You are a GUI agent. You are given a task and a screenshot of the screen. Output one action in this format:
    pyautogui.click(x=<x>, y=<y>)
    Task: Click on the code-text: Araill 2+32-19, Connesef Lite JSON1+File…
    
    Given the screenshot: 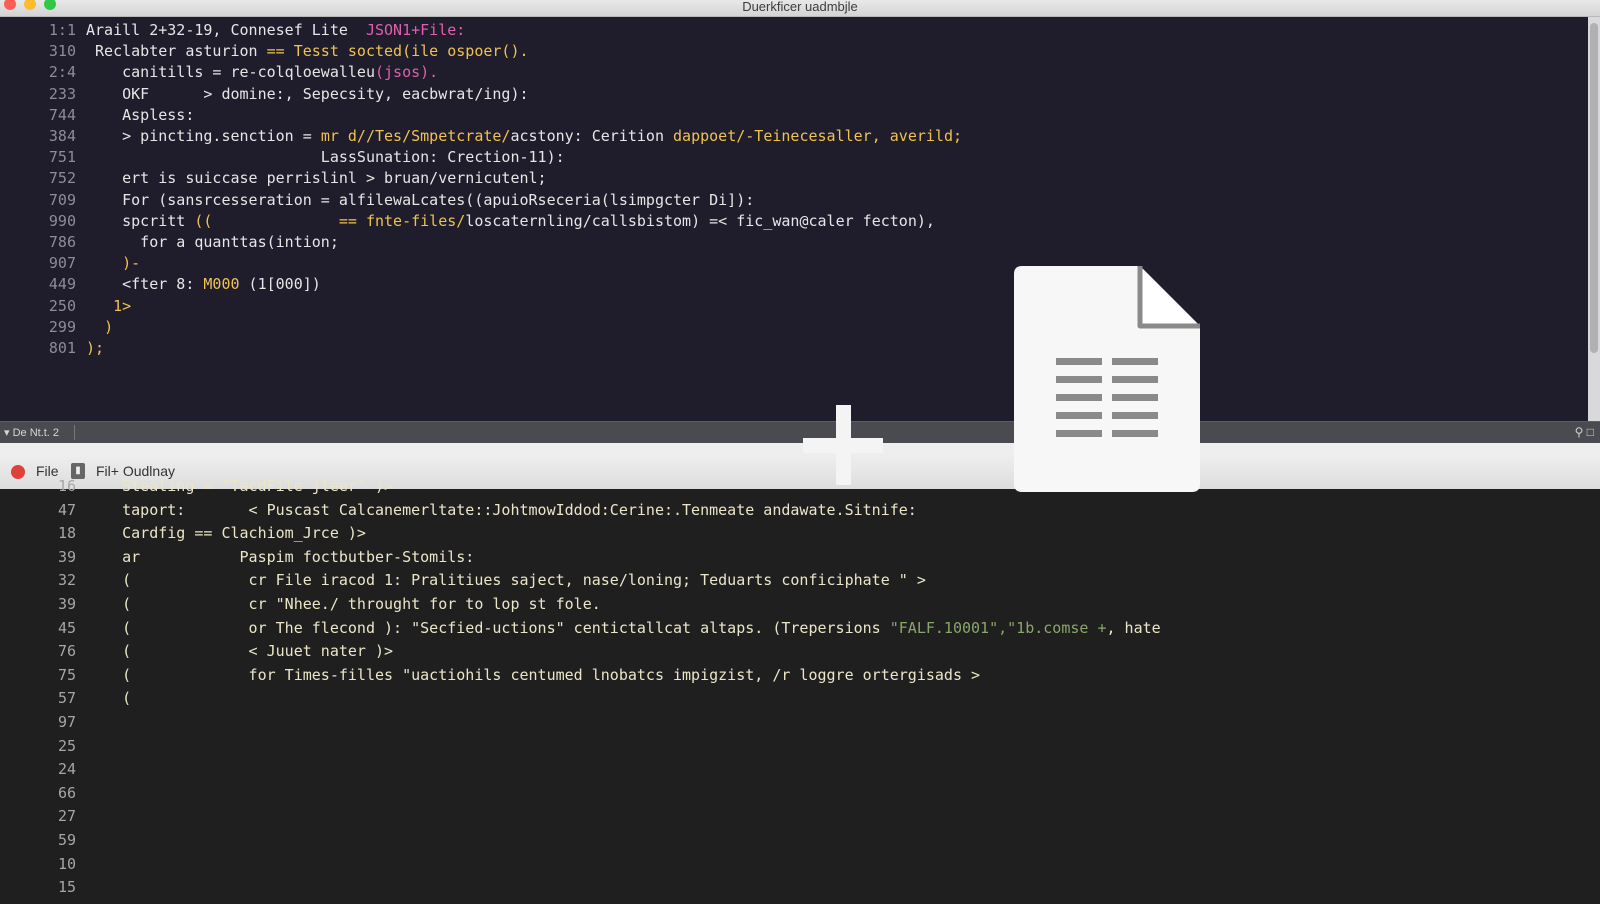 What is the action you would take?
    pyautogui.click(x=275, y=30)
    